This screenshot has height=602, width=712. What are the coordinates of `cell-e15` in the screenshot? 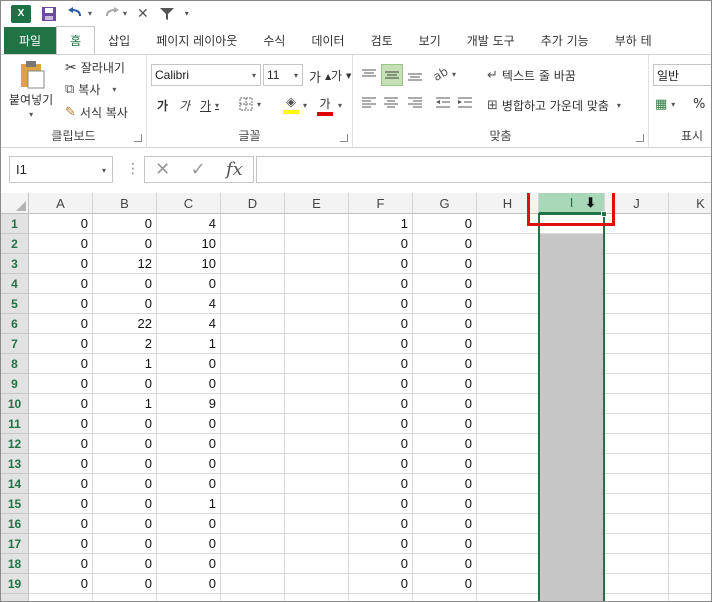 It's located at (317, 504).